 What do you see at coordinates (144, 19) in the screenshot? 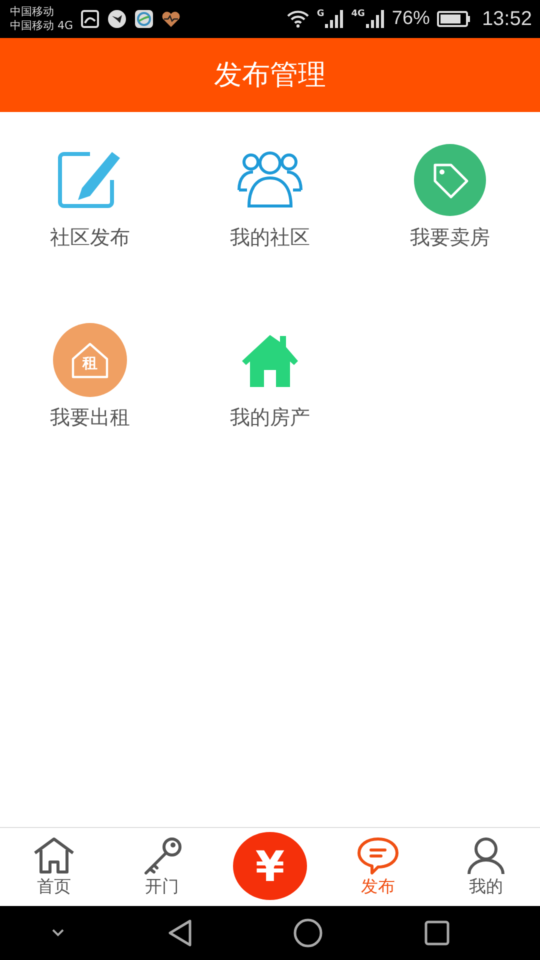
I see `globe-icon` at bounding box center [144, 19].